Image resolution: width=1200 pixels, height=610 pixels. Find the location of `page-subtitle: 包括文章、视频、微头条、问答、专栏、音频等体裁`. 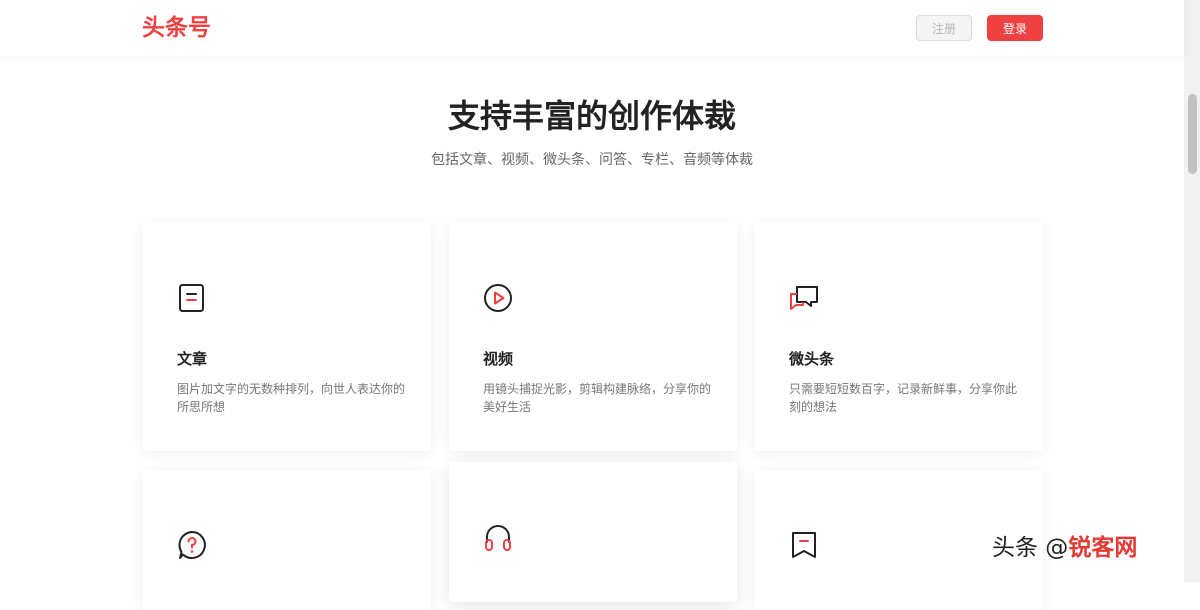

page-subtitle: 包括文章、视频、微头条、问答、专栏、音频等体裁 is located at coordinates (592, 160).